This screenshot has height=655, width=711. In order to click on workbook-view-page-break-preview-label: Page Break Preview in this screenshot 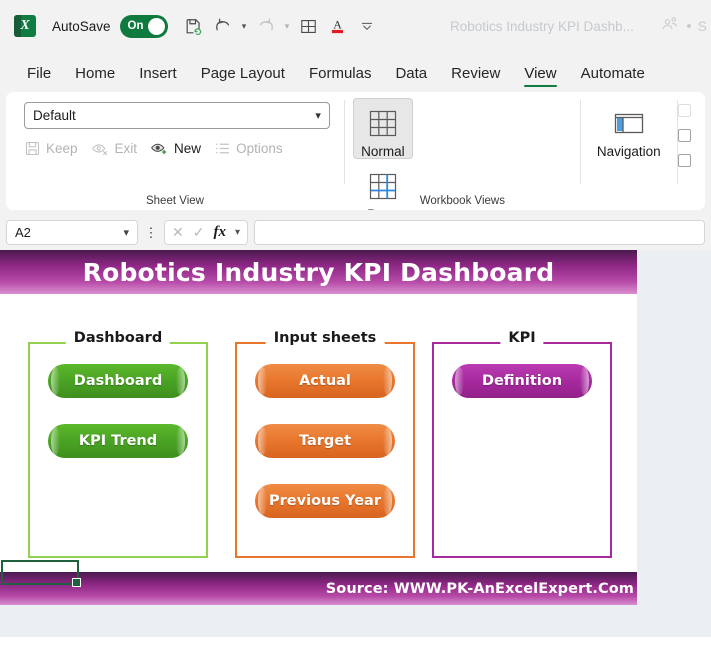, I will do `click(383, 208)`.